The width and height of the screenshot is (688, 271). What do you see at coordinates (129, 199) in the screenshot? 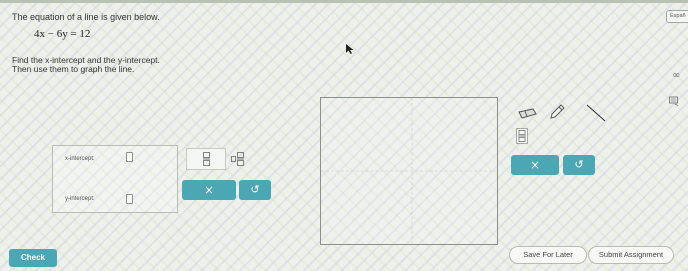
I see `y-intercept-input` at bounding box center [129, 199].